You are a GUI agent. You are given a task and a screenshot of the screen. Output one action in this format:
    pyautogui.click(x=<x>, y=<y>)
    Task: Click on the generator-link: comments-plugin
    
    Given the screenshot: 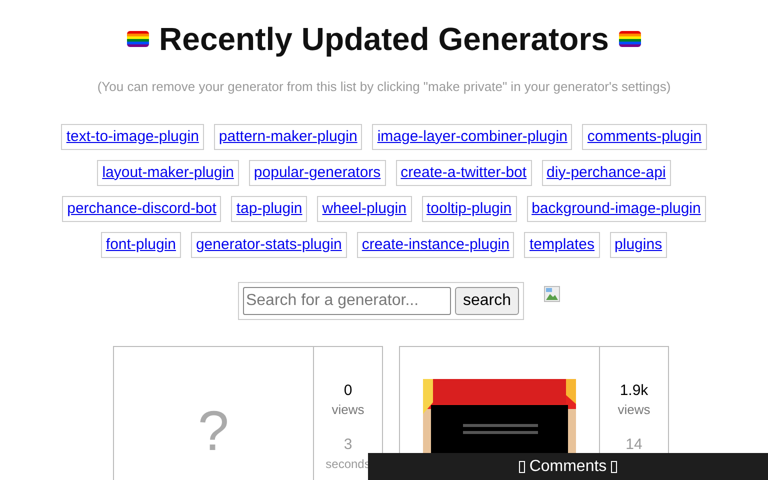 What is the action you would take?
    pyautogui.click(x=644, y=137)
    